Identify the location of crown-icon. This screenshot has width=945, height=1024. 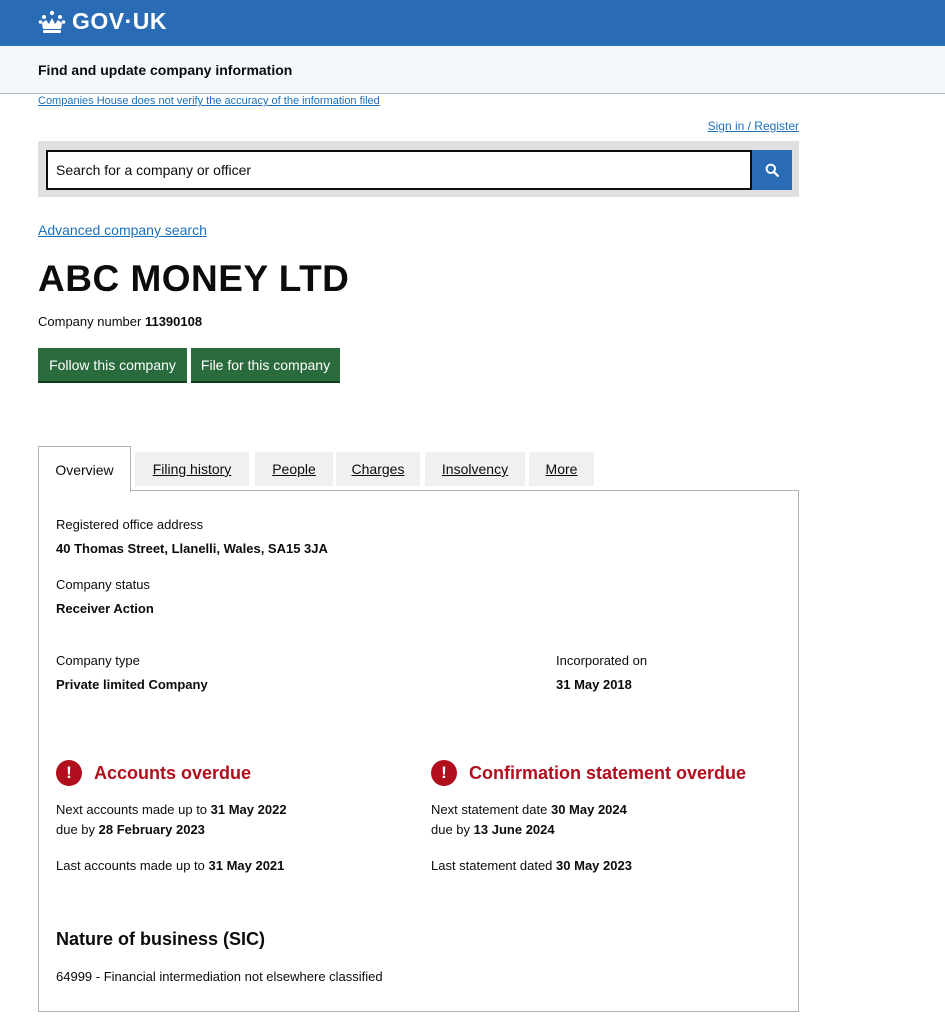
(52, 21).